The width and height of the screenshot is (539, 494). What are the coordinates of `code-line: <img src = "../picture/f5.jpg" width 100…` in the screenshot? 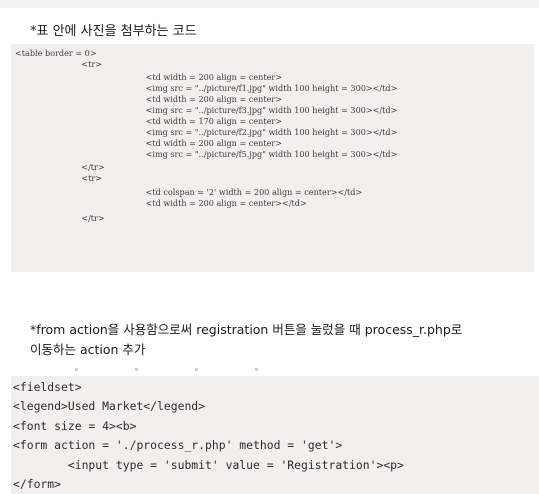 It's located at (261, 154).